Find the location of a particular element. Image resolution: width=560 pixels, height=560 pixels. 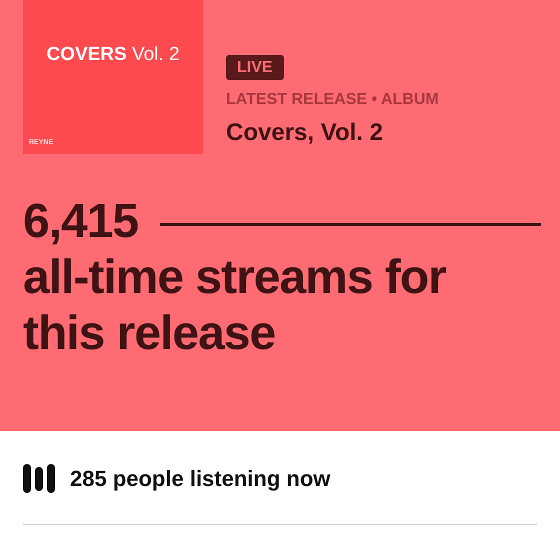

stream-count: 6,415 is located at coordinates (80, 222).